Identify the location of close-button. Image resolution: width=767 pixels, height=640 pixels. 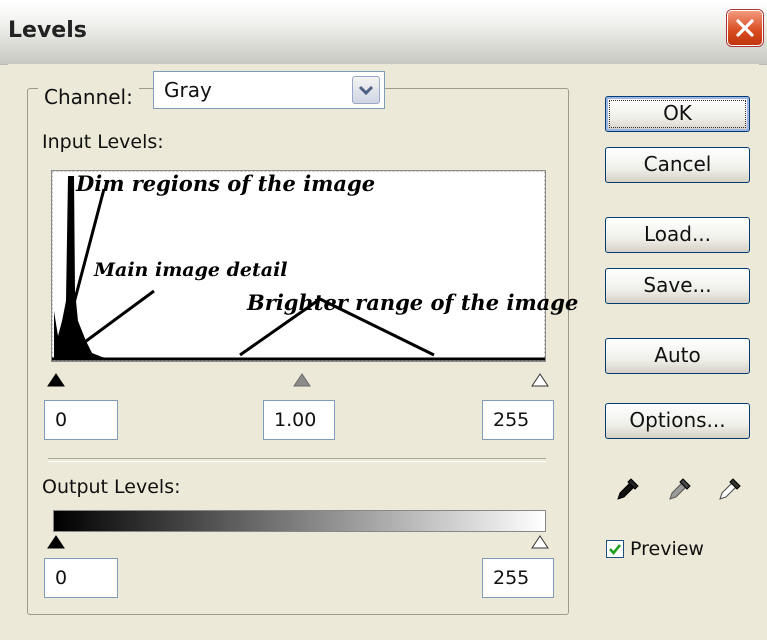
(745, 28).